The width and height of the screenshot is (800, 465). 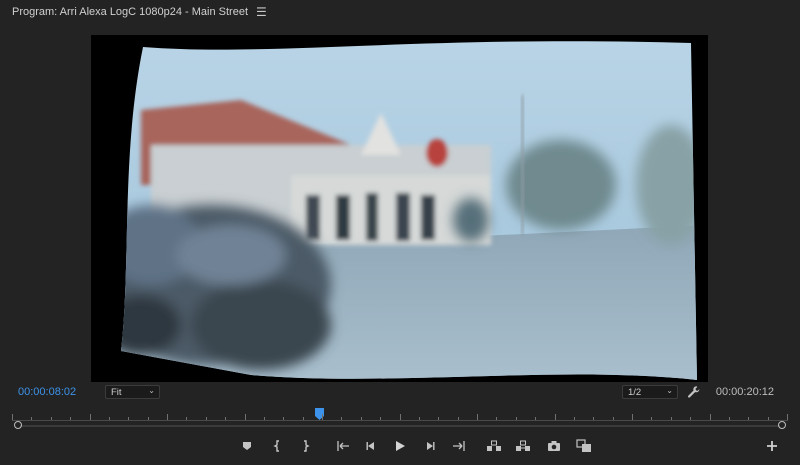 I want to click on lift-icon, so click(x=494, y=445).